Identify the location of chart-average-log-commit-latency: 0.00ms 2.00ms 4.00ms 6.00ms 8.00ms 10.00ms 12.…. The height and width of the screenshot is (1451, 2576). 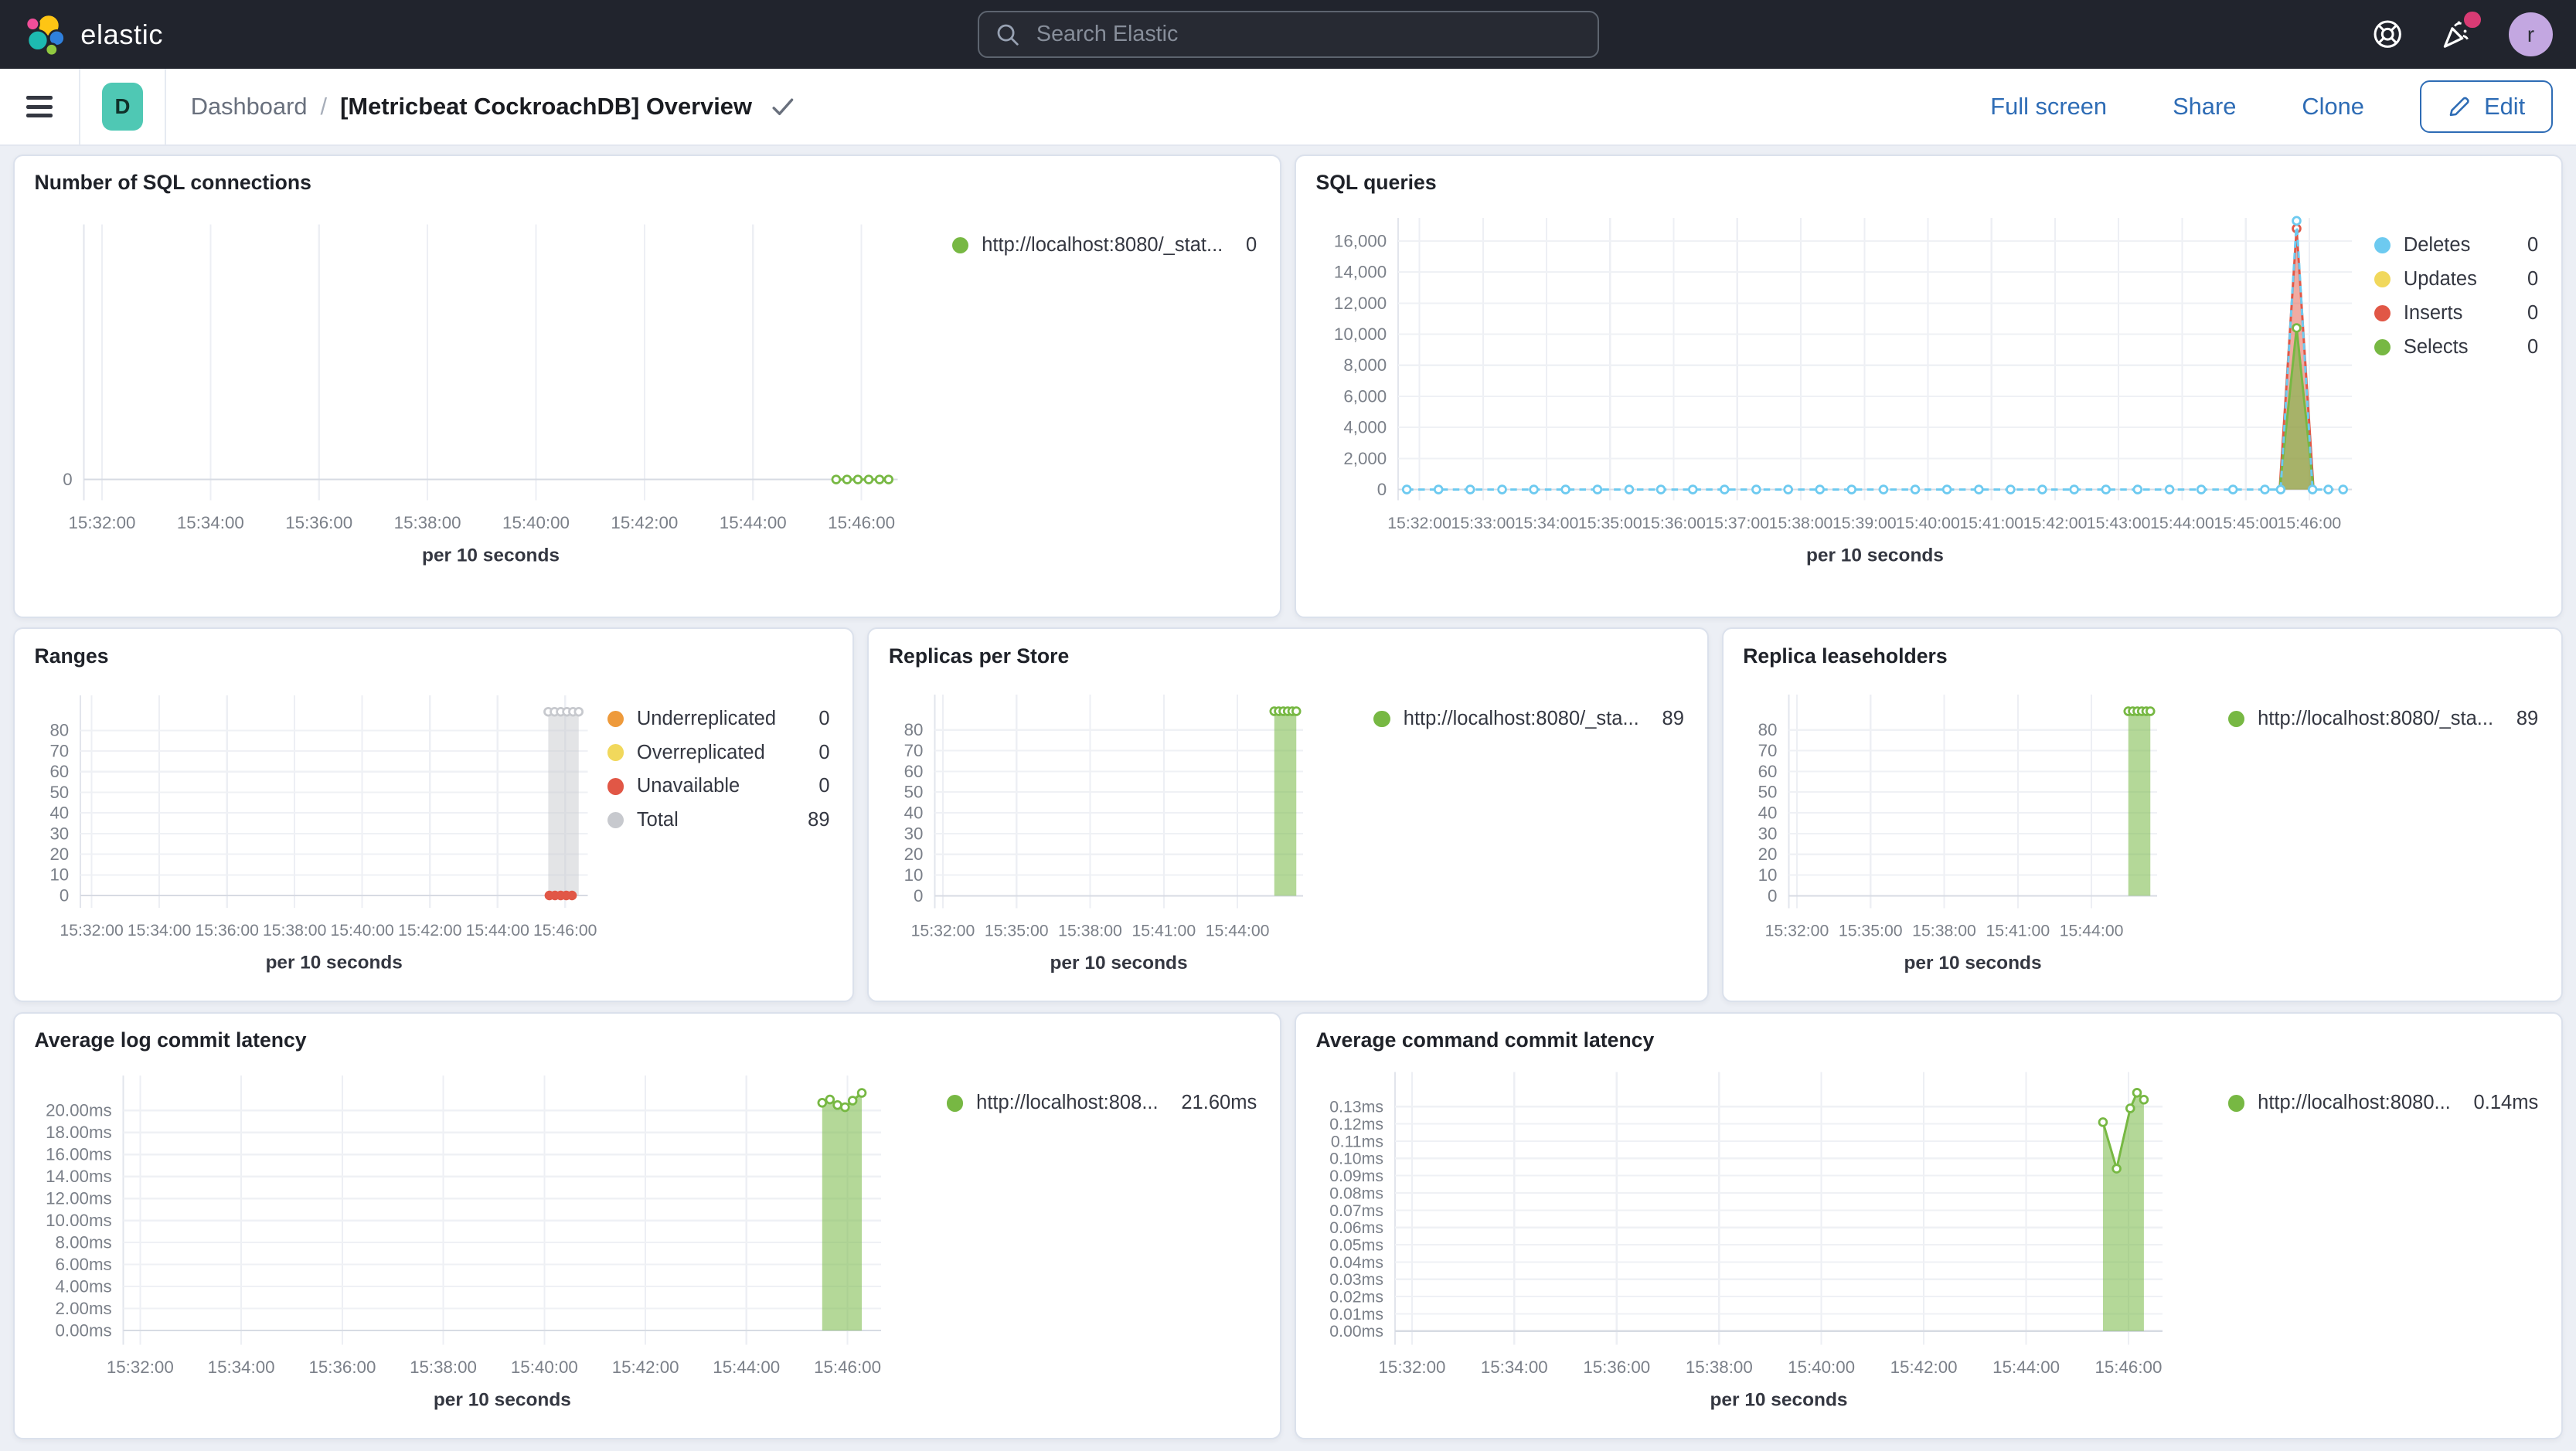
(464, 1239).